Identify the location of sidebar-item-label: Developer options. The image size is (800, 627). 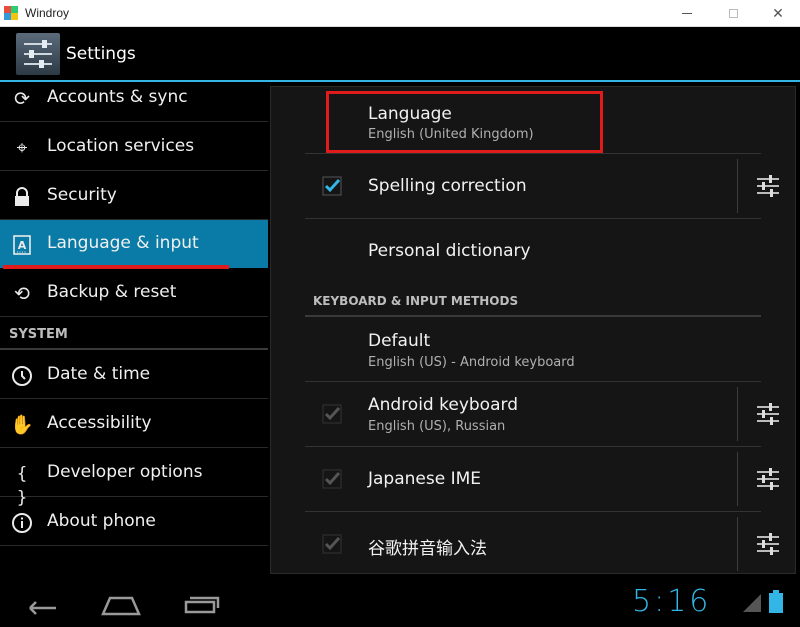
(125, 472).